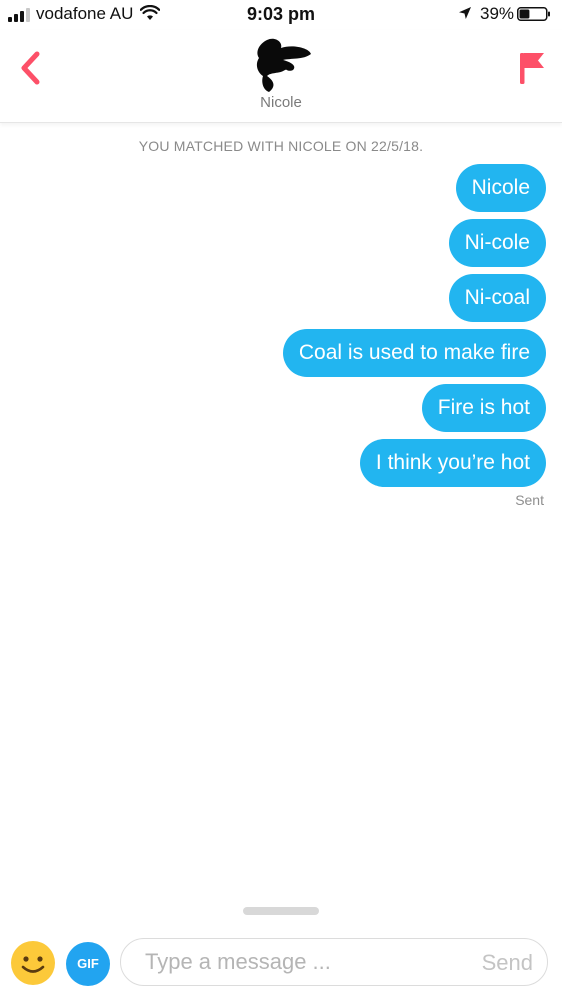 This screenshot has height=1000, width=562. I want to click on smiley-face-icon, so click(33, 963).